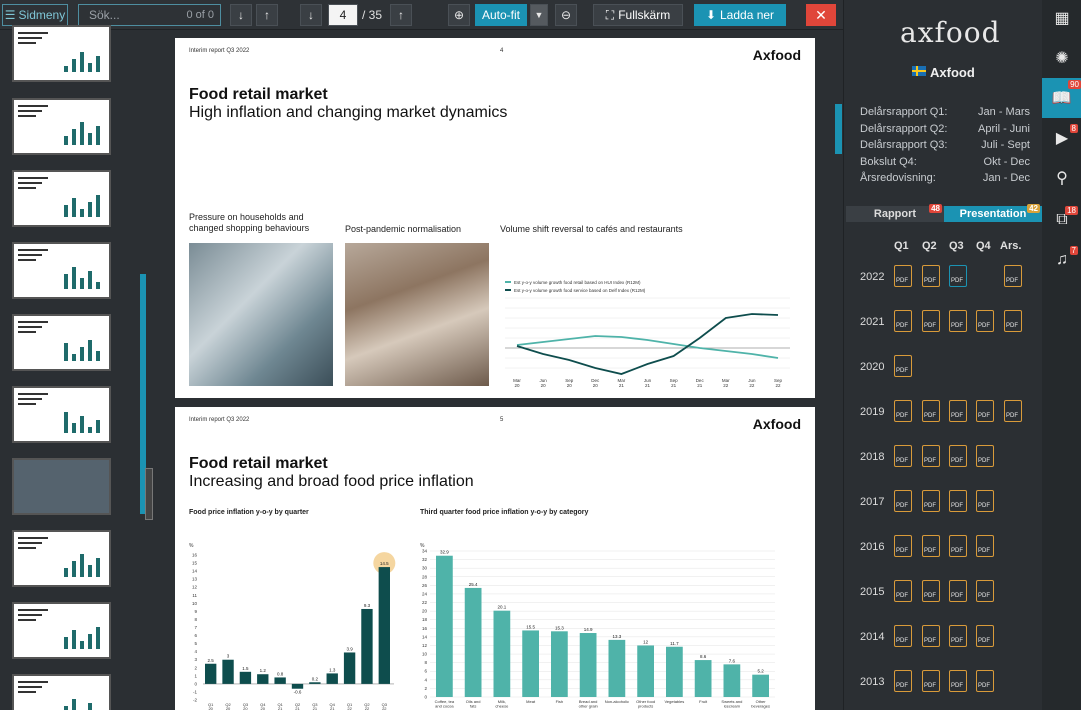 The height and width of the screenshot is (710, 1081). Describe the element at coordinates (149, 494) in the screenshot. I see `sidebar-resize-handle` at that location.